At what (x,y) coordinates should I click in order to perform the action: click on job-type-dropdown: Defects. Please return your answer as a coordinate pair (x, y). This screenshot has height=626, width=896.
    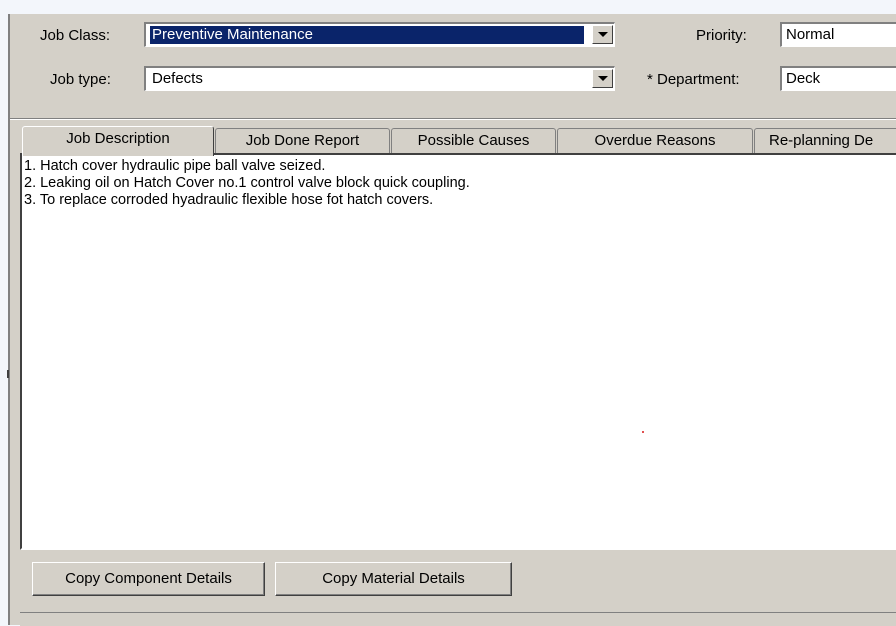
    Looking at the image, I should click on (379, 78).